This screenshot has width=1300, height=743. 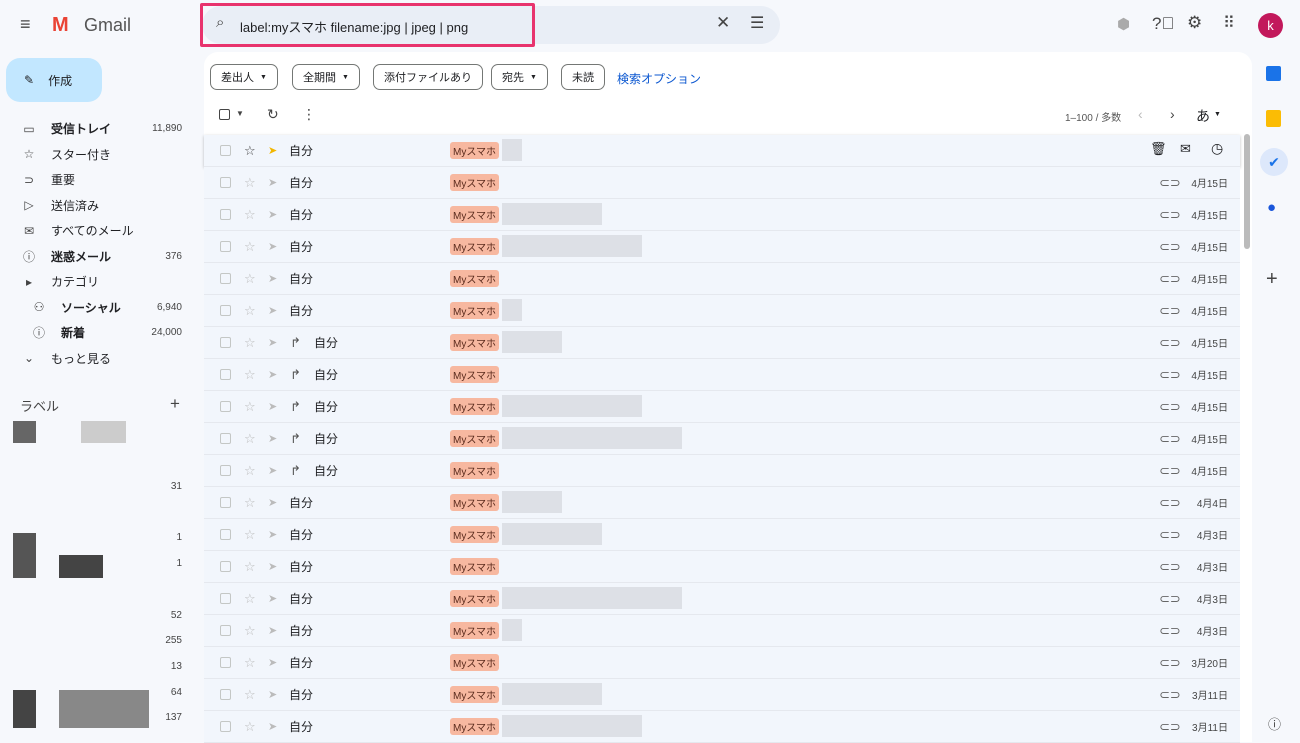 What do you see at coordinates (100, 129) in the screenshot?
I see `sidebar-item: ▭ 受信トレイ 11,890` at bounding box center [100, 129].